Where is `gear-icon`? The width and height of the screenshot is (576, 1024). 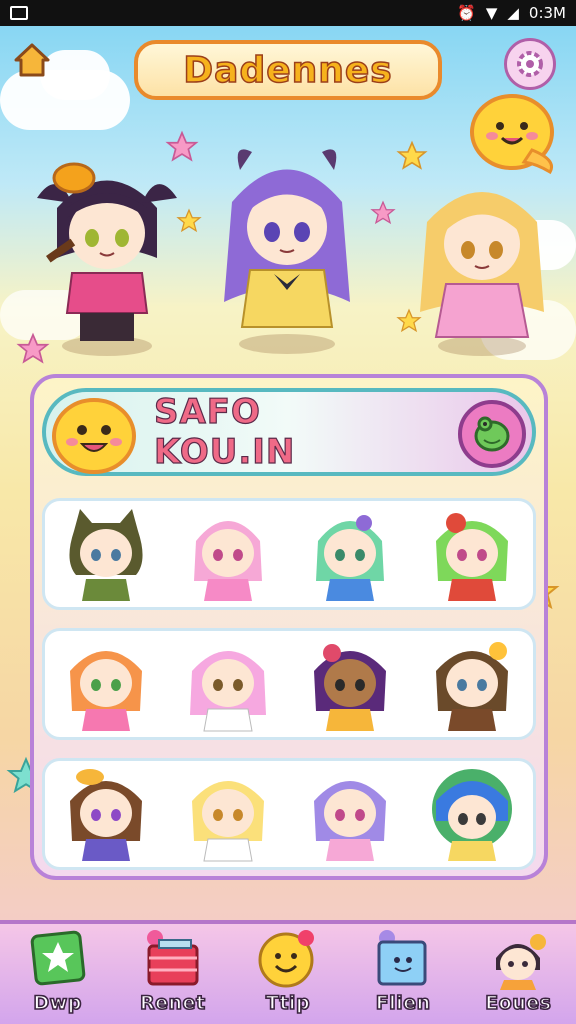
gear-icon is located at coordinates (530, 64).